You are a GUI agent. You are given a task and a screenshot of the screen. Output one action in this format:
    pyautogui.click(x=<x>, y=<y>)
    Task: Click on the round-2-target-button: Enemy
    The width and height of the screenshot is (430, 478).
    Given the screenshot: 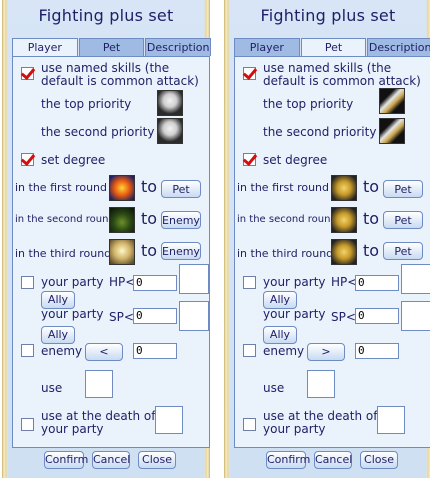 What is the action you would take?
    pyautogui.click(x=181, y=220)
    